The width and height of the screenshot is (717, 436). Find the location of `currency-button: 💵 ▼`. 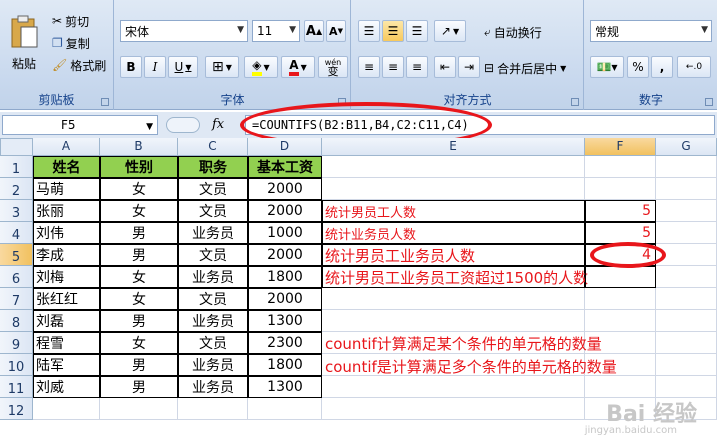

currency-button: 💵 ▼ is located at coordinates (607, 67).